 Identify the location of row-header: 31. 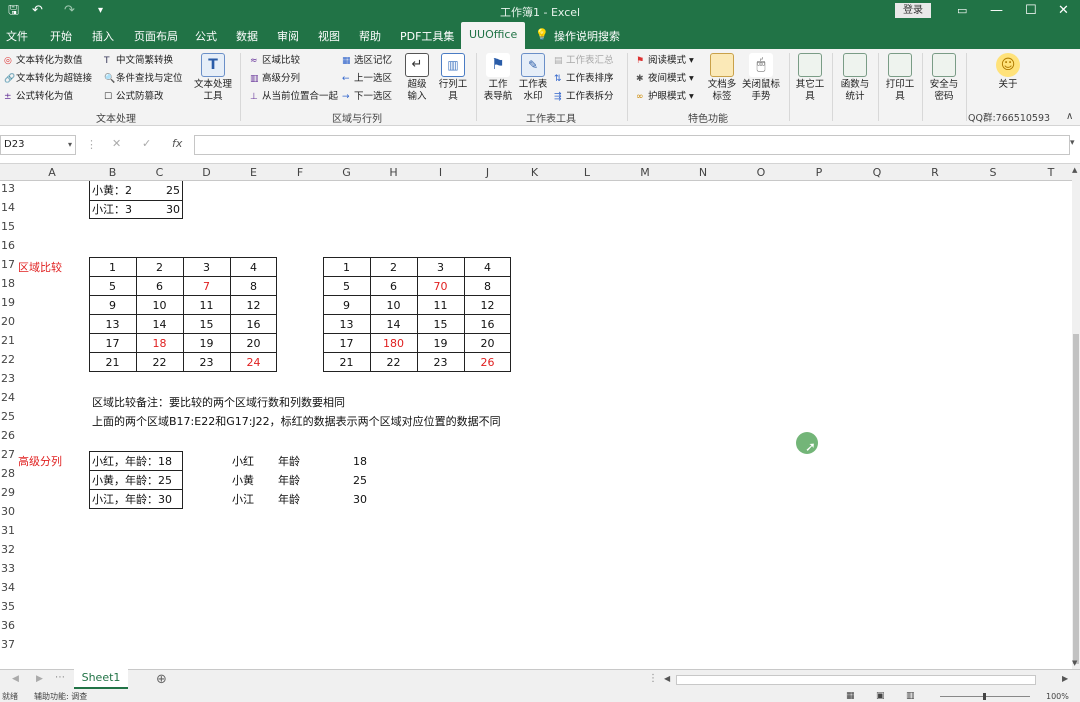
(7, 530).